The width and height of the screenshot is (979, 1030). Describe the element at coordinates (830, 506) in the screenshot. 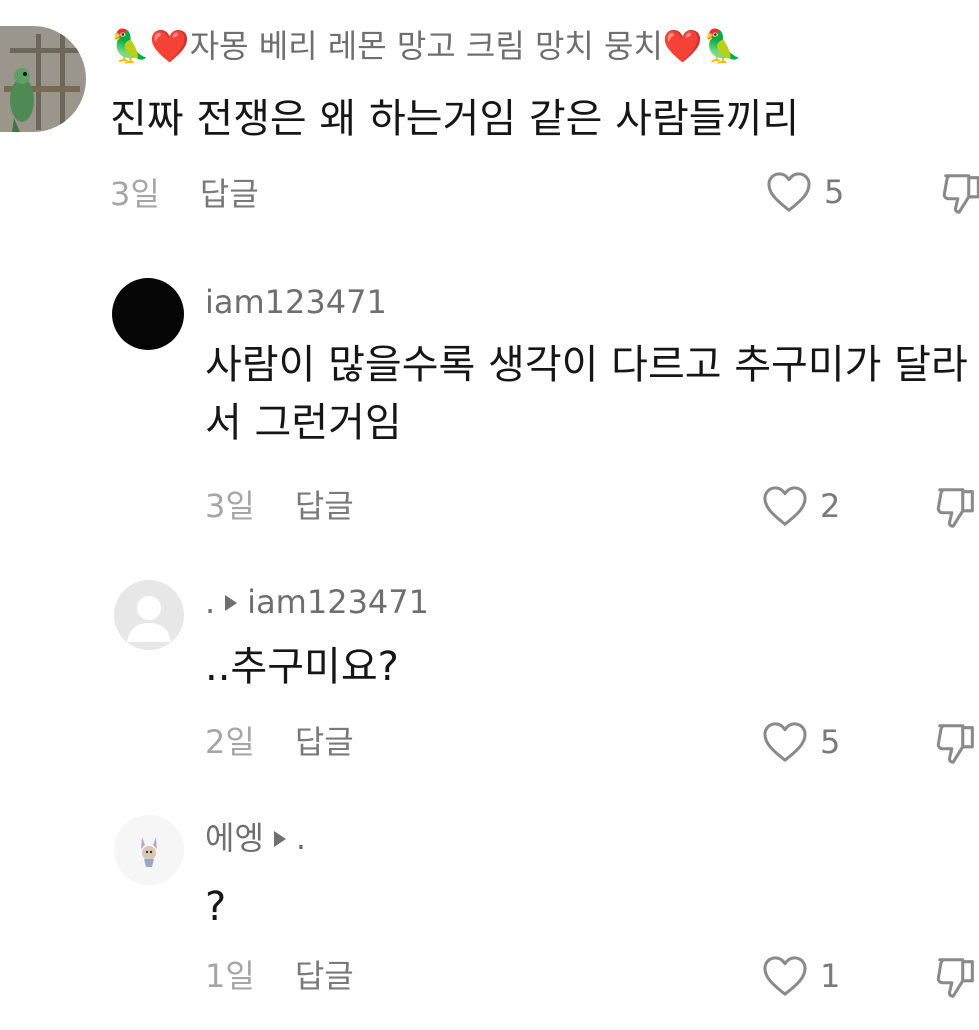

I see `like-count: 2` at that location.